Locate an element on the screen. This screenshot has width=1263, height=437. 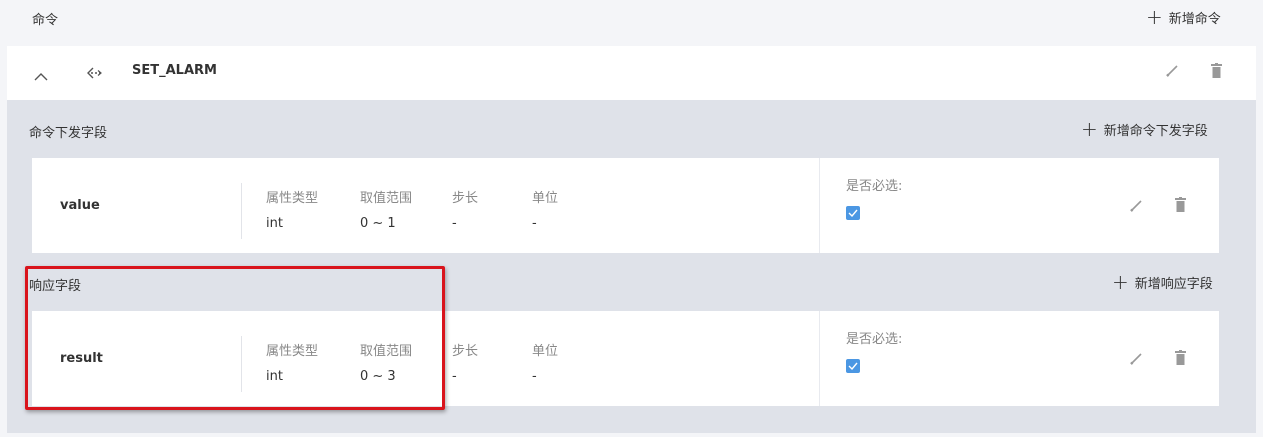
field-name: value is located at coordinates (80, 205).